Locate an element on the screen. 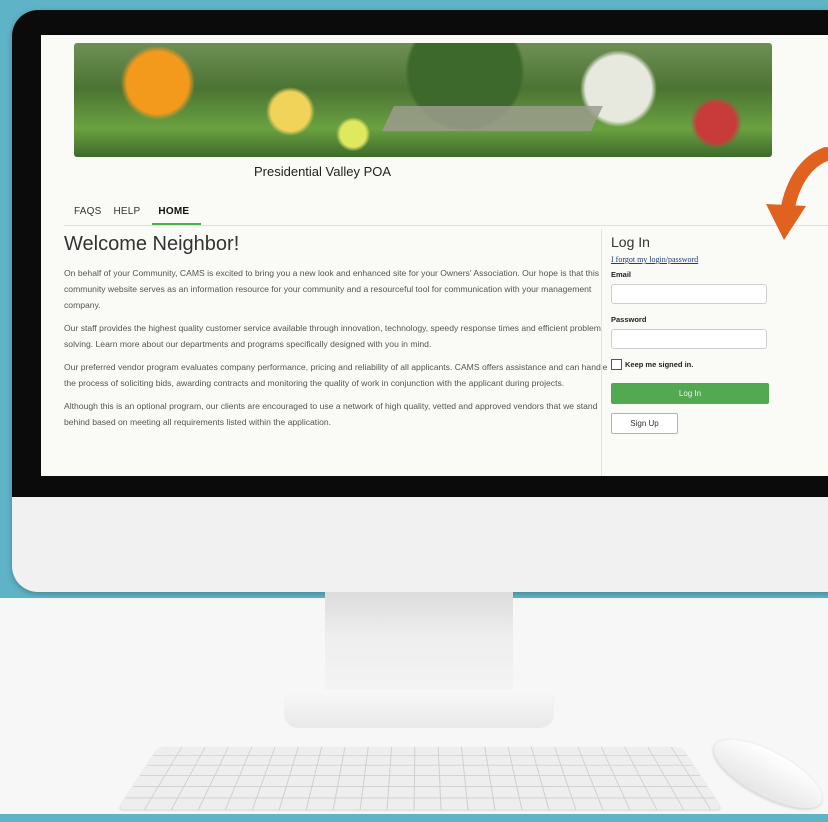 The image size is (828, 822). login-button: Log In is located at coordinates (690, 393).